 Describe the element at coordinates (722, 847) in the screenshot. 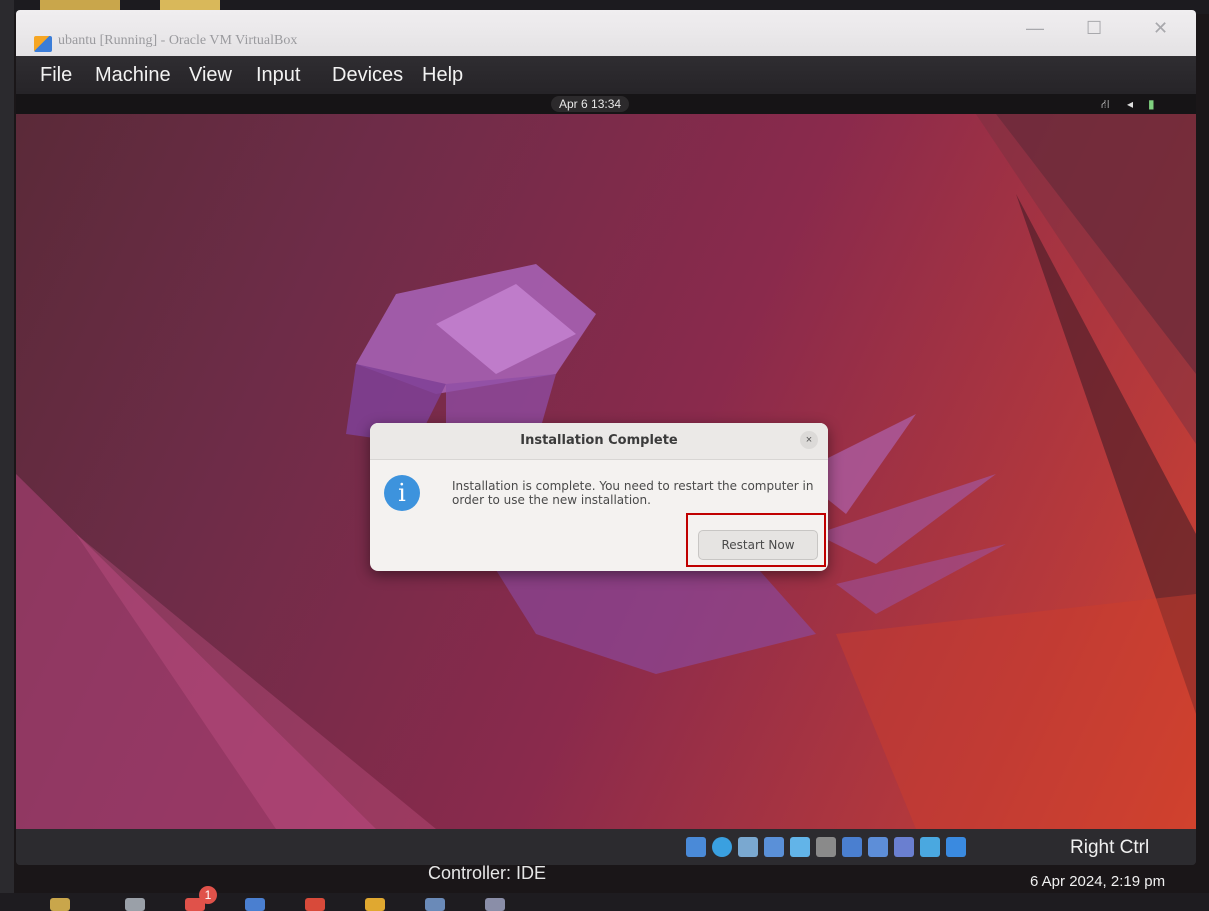

I see `optical-drive-icon` at that location.